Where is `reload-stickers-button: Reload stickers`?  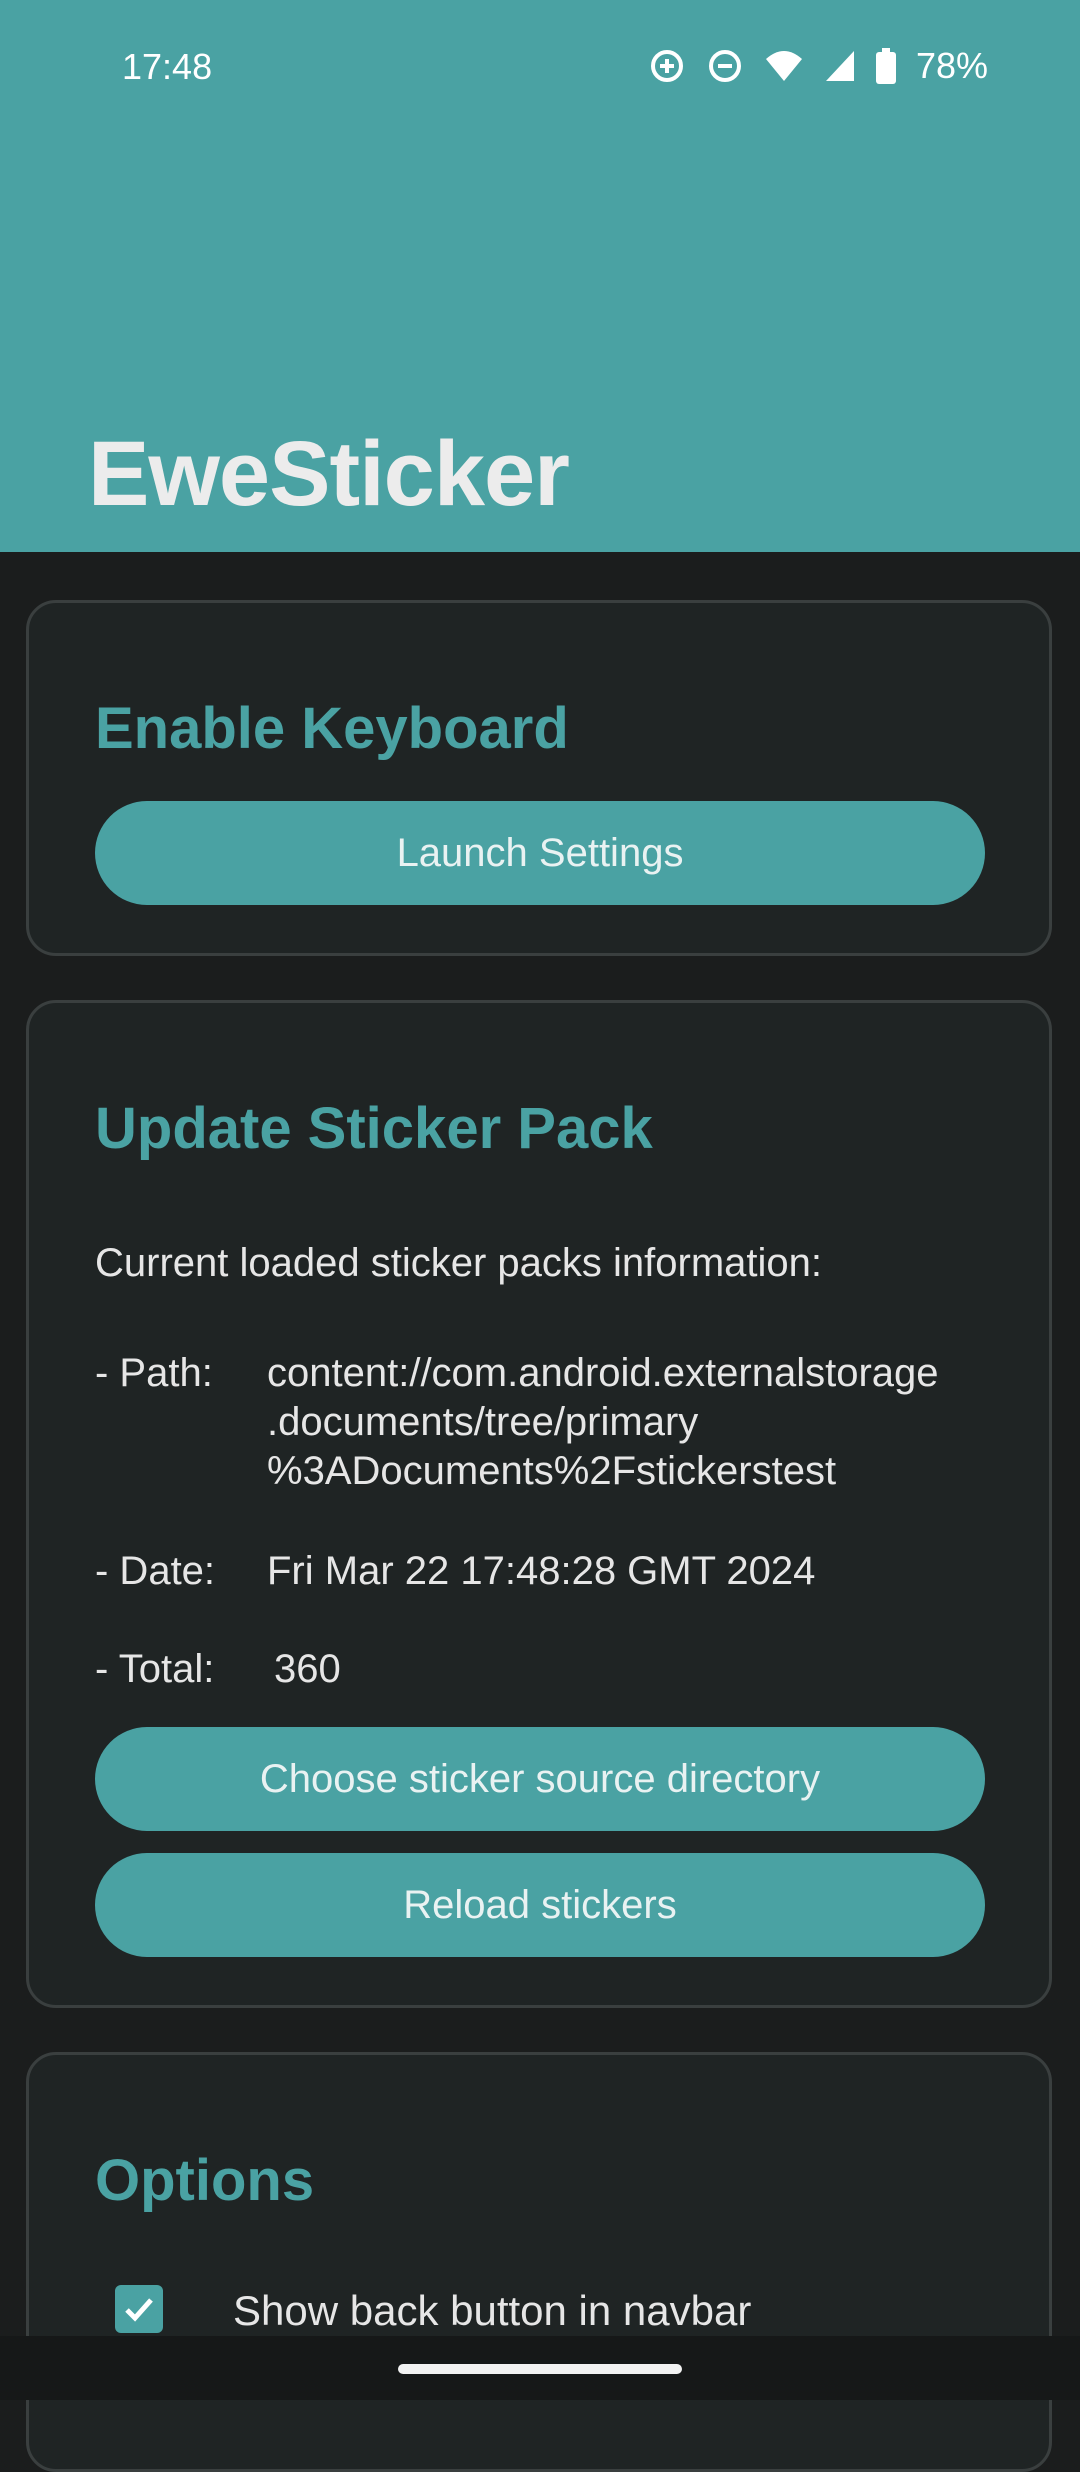 reload-stickers-button: Reload stickers is located at coordinates (540, 1905).